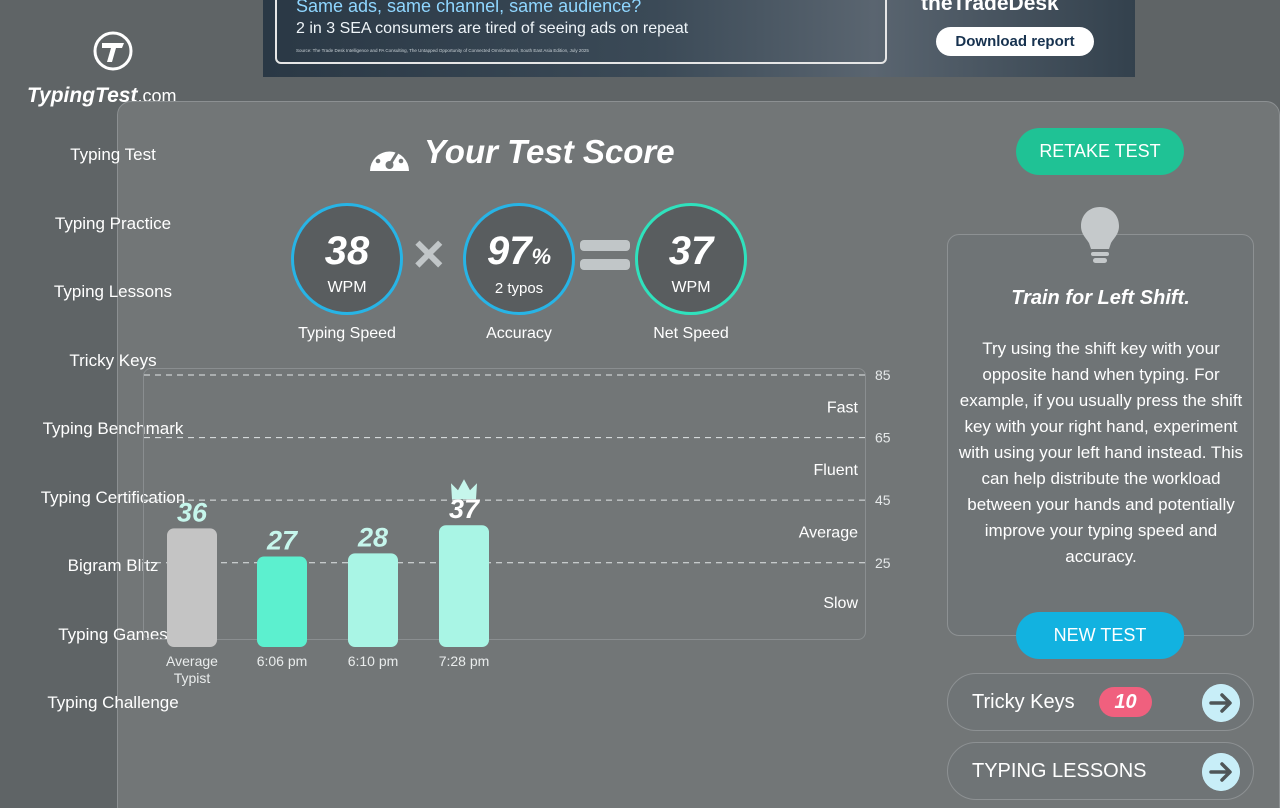 The width and height of the screenshot is (1280, 808). What do you see at coordinates (113, 51) in the screenshot?
I see `t-logo-icon` at bounding box center [113, 51].